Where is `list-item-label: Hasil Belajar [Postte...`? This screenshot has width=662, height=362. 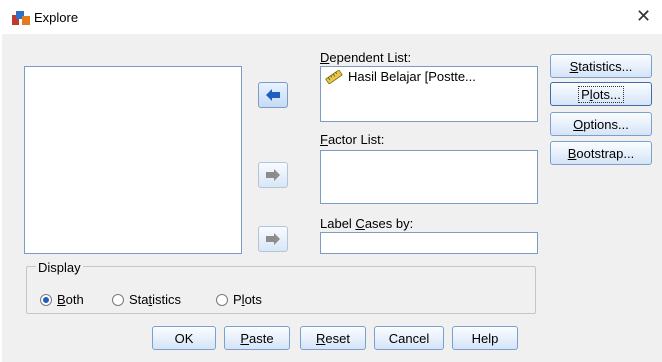
list-item-label: Hasil Belajar [Postte... is located at coordinates (412, 76).